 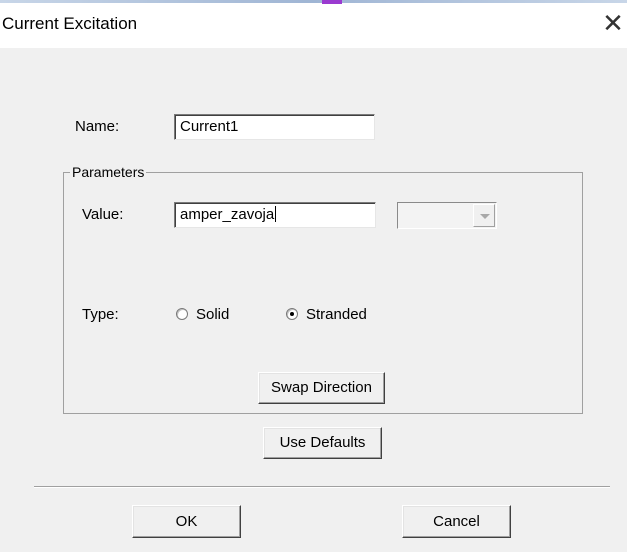 What do you see at coordinates (209, 126) in the screenshot?
I see `name-input-value: Current1` at bounding box center [209, 126].